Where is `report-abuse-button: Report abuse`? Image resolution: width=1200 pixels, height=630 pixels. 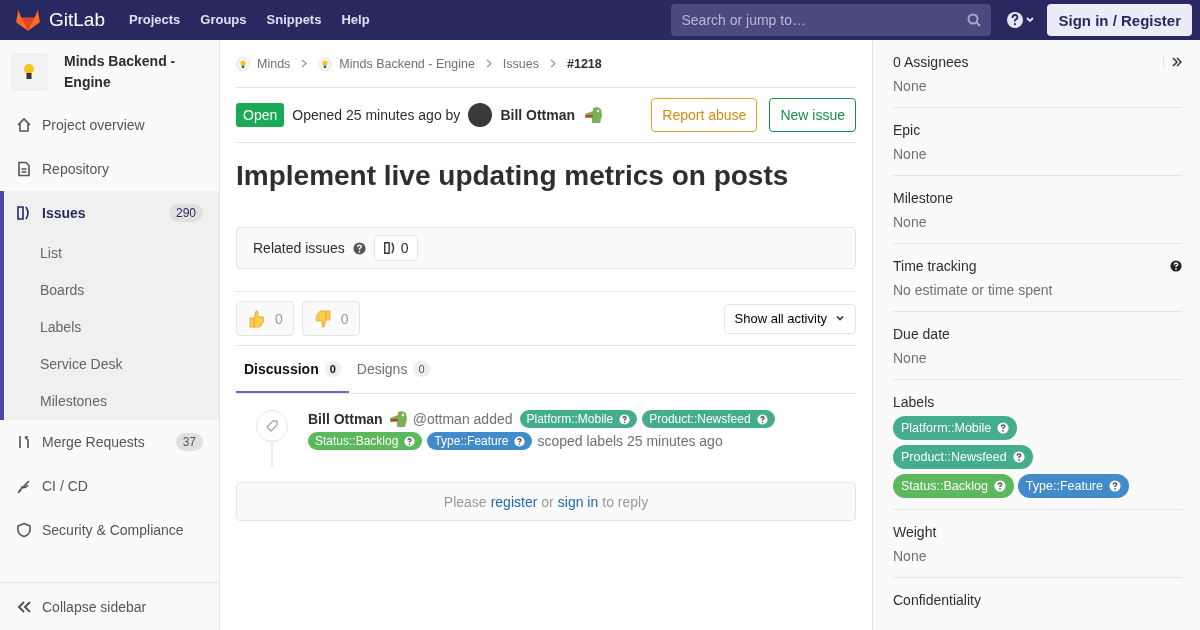
report-abuse-button: Report abuse is located at coordinates (704, 115).